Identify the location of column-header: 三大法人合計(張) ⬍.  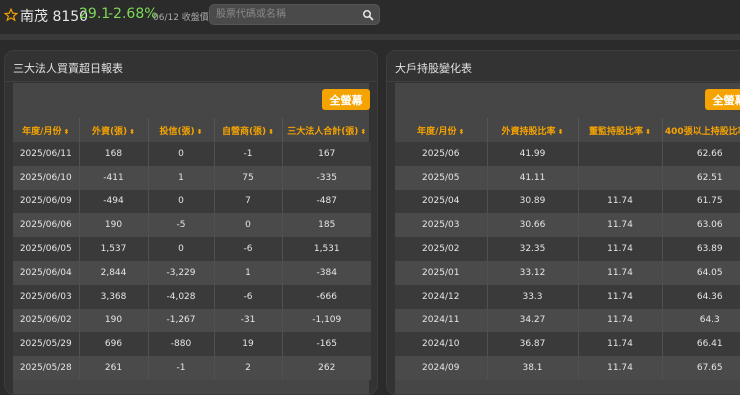
(326, 130).